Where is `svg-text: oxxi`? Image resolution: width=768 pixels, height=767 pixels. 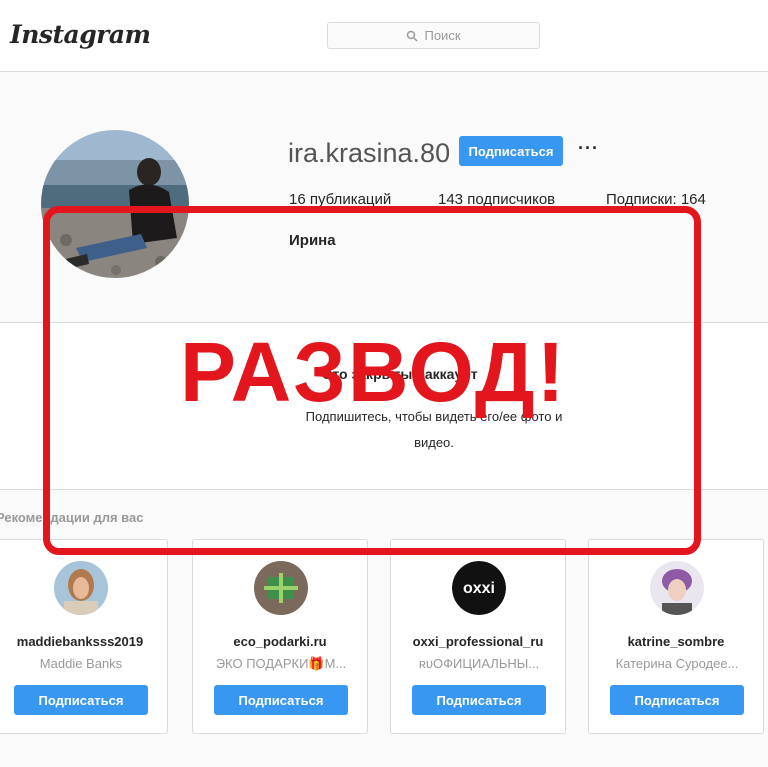
svg-text: oxxi is located at coordinates (479, 588).